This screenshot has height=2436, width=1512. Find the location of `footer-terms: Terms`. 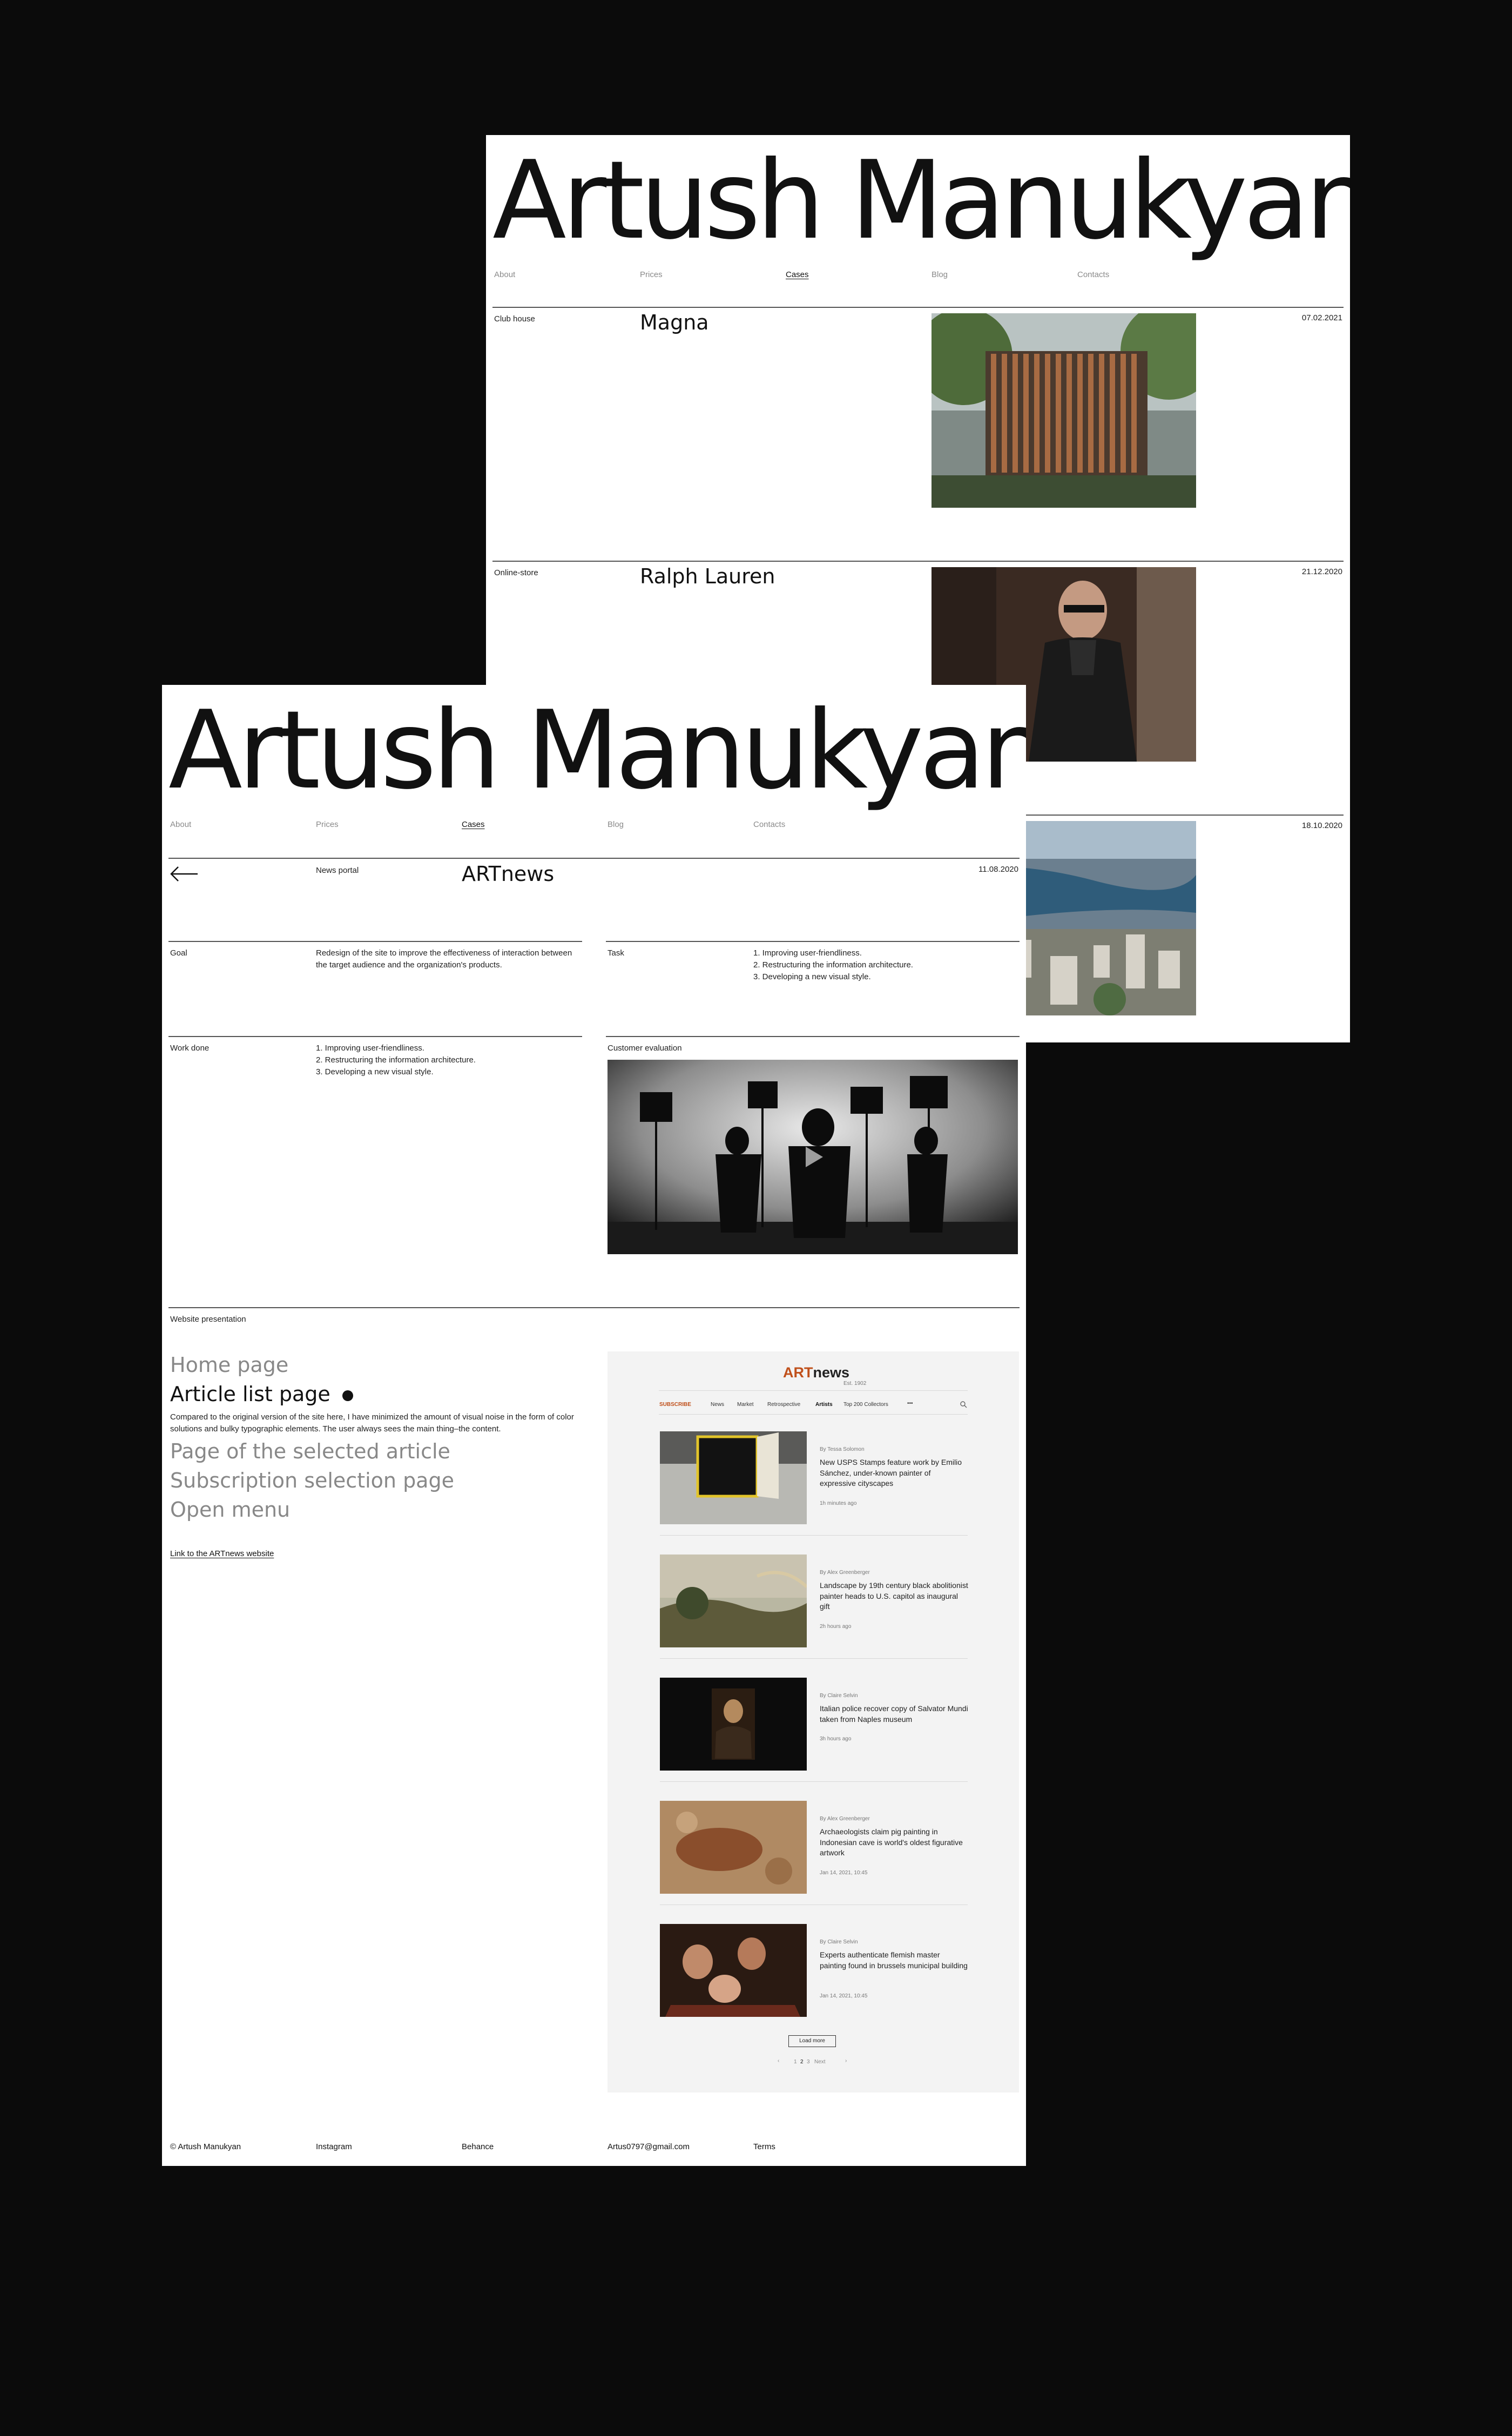

footer-terms: Terms is located at coordinates (764, 2146).